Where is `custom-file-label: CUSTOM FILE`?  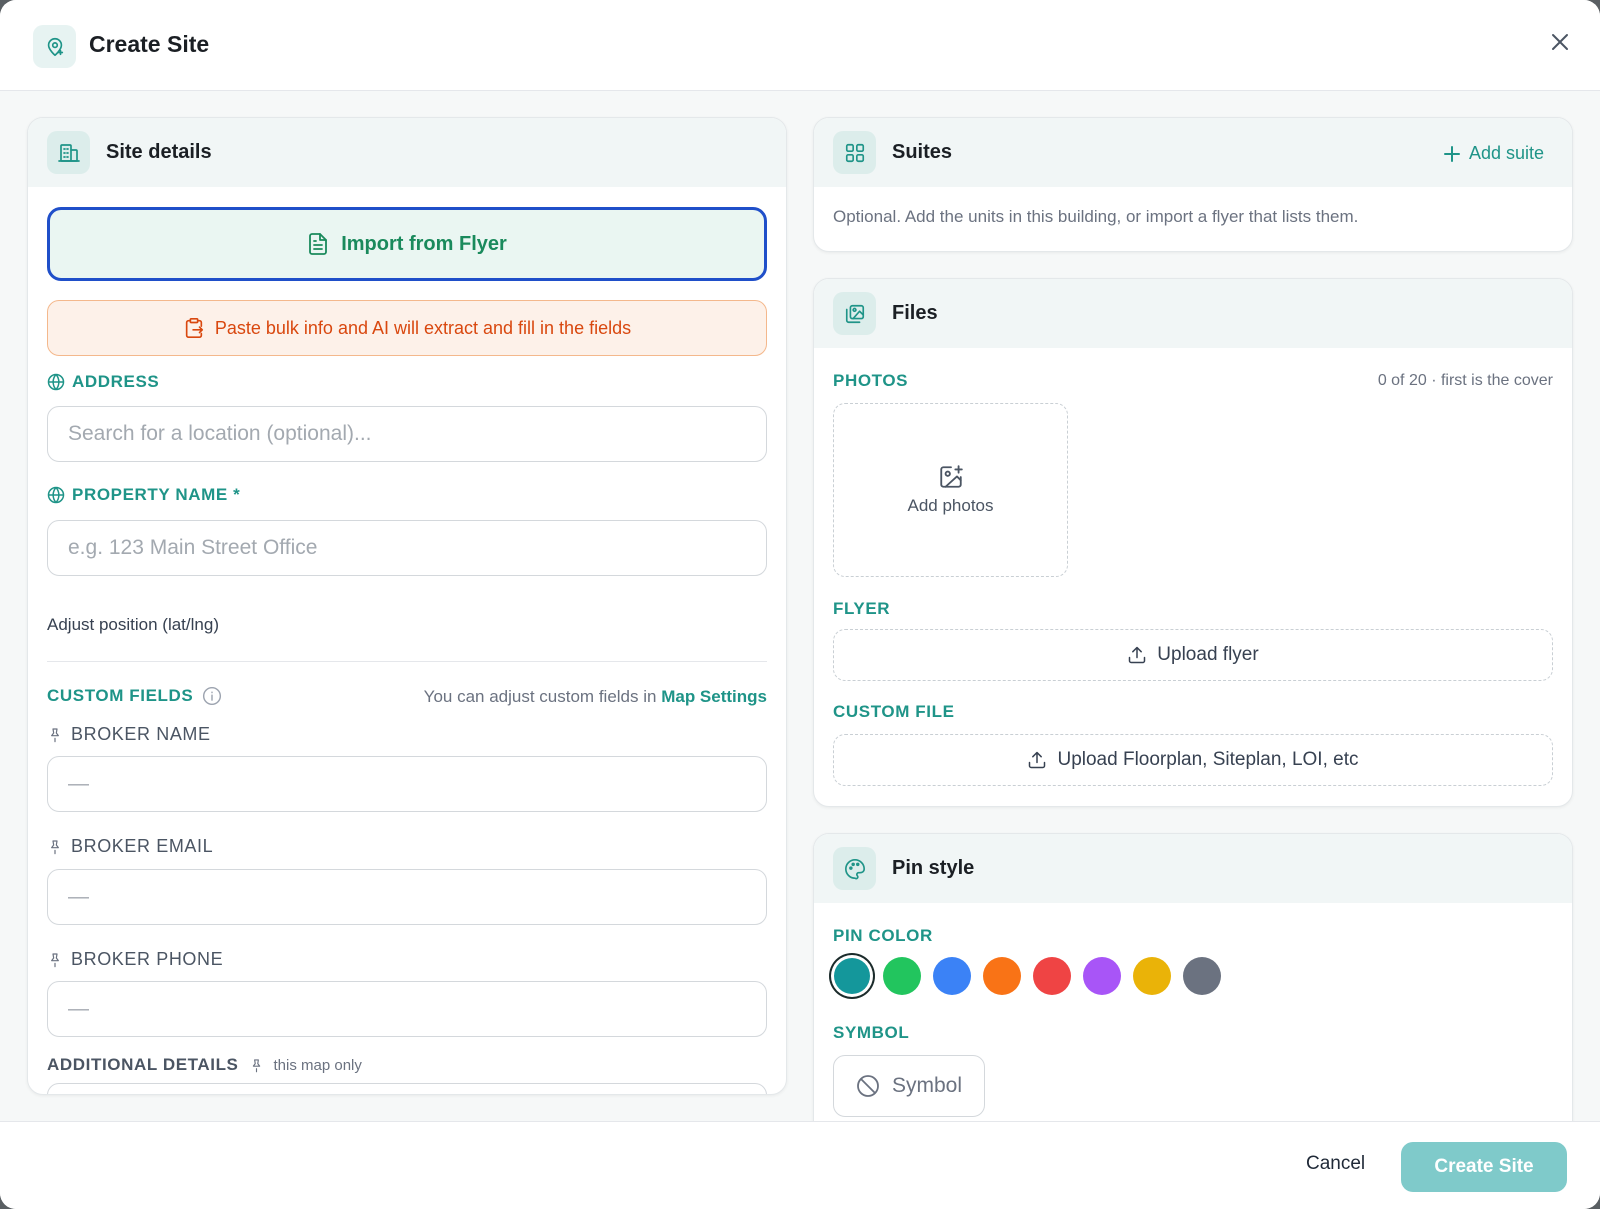
custom-file-label: CUSTOM FILE is located at coordinates (894, 711).